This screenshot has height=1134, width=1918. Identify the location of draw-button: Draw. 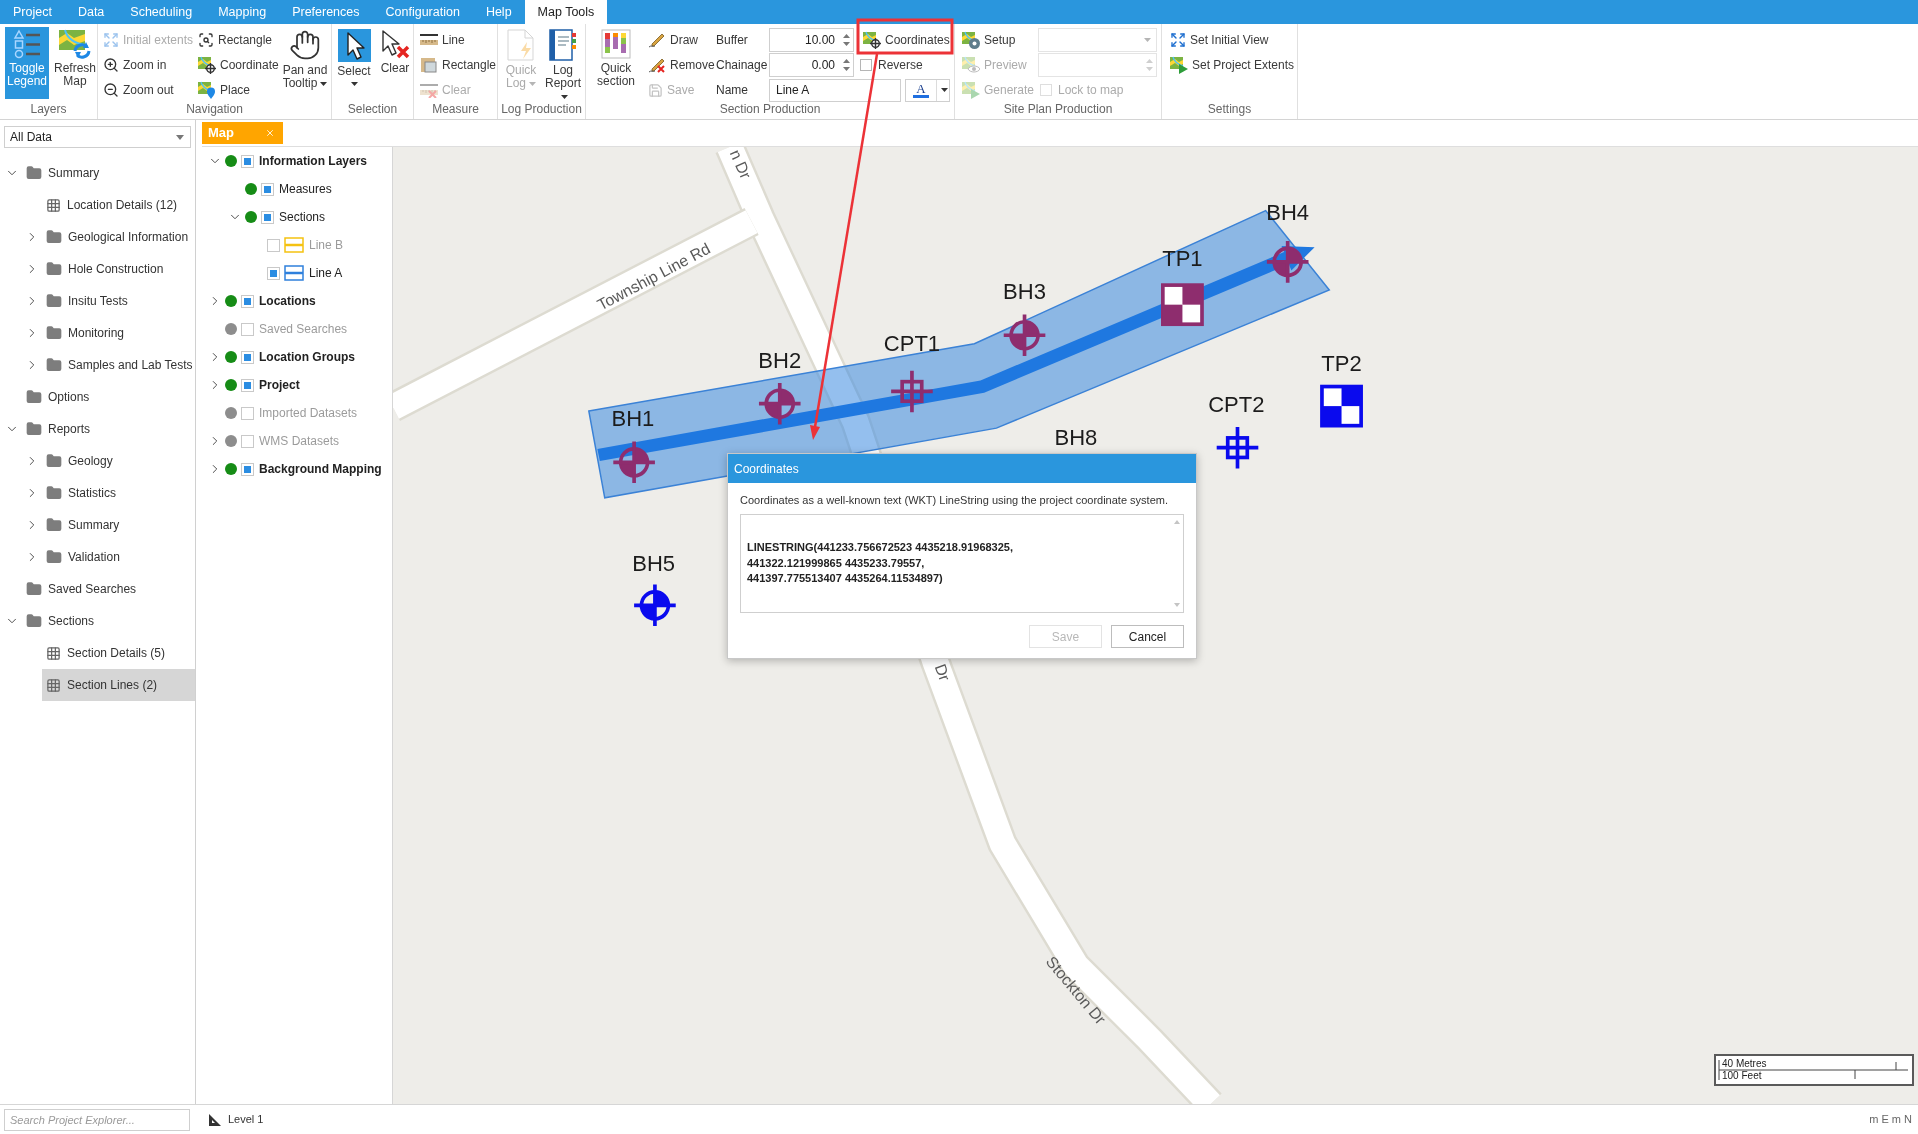
(681, 40).